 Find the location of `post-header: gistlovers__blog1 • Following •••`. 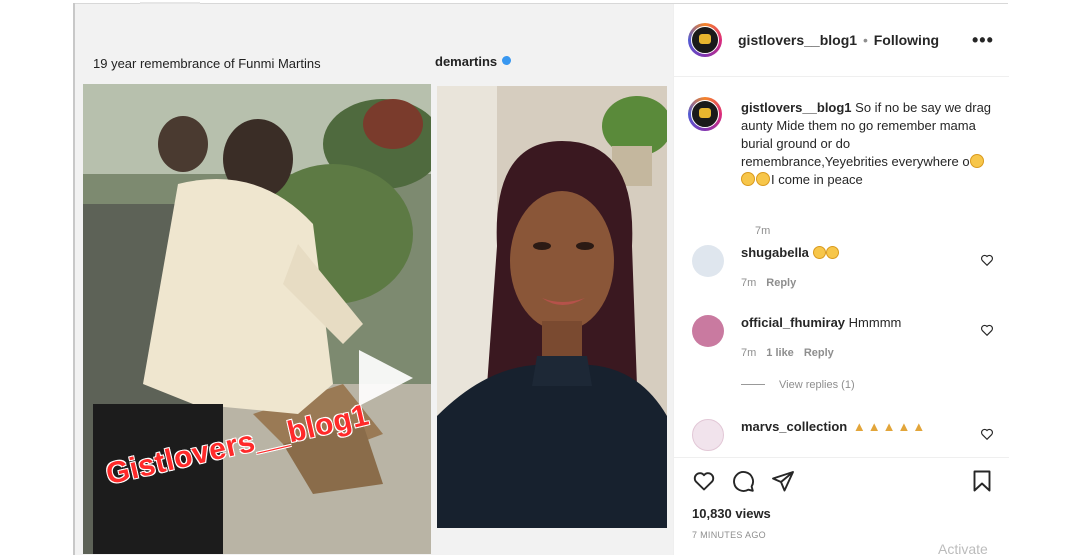

post-header: gistlovers__blog1 • Following ••• is located at coordinates (841, 40).